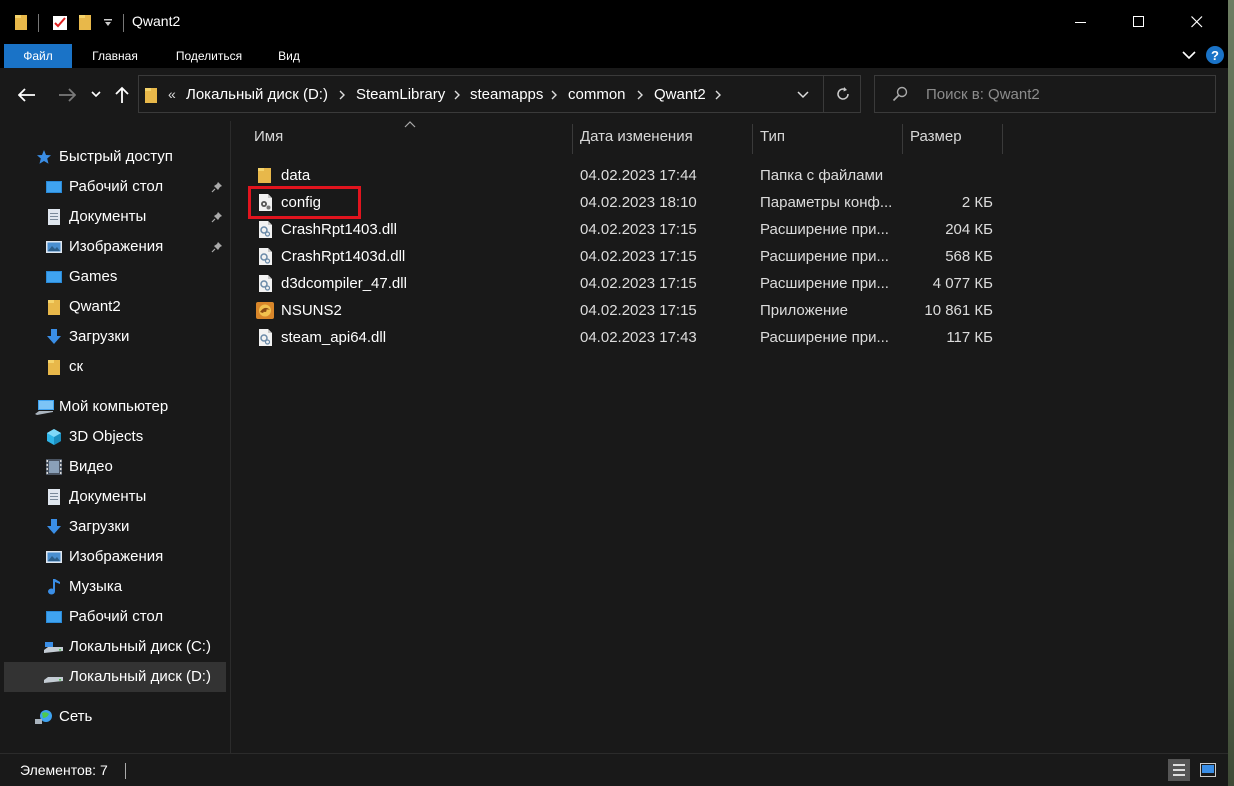 The image size is (1234, 786). I want to click on sidebar-item-documents: Документы, so click(114, 217).